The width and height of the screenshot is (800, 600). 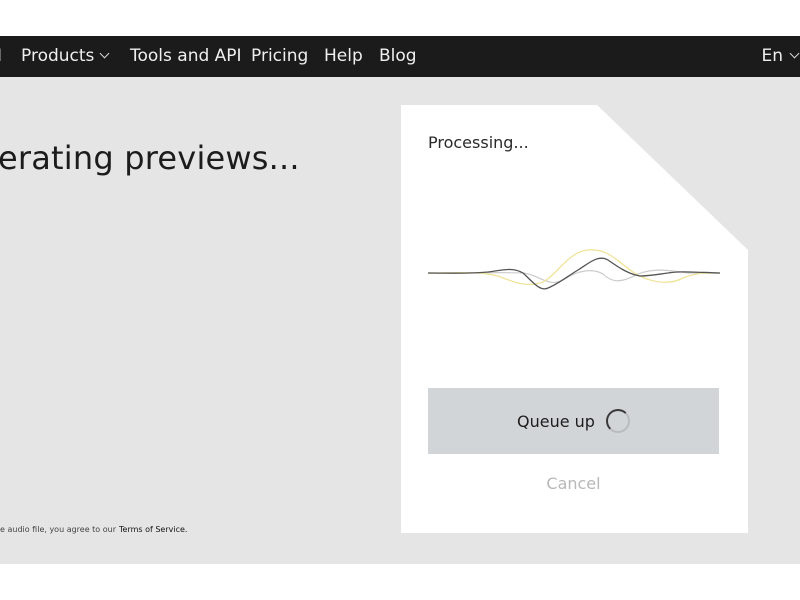 What do you see at coordinates (617, 421) in the screenshot?
I see `loading-spinner-icon` at bounding box center [617, 421].